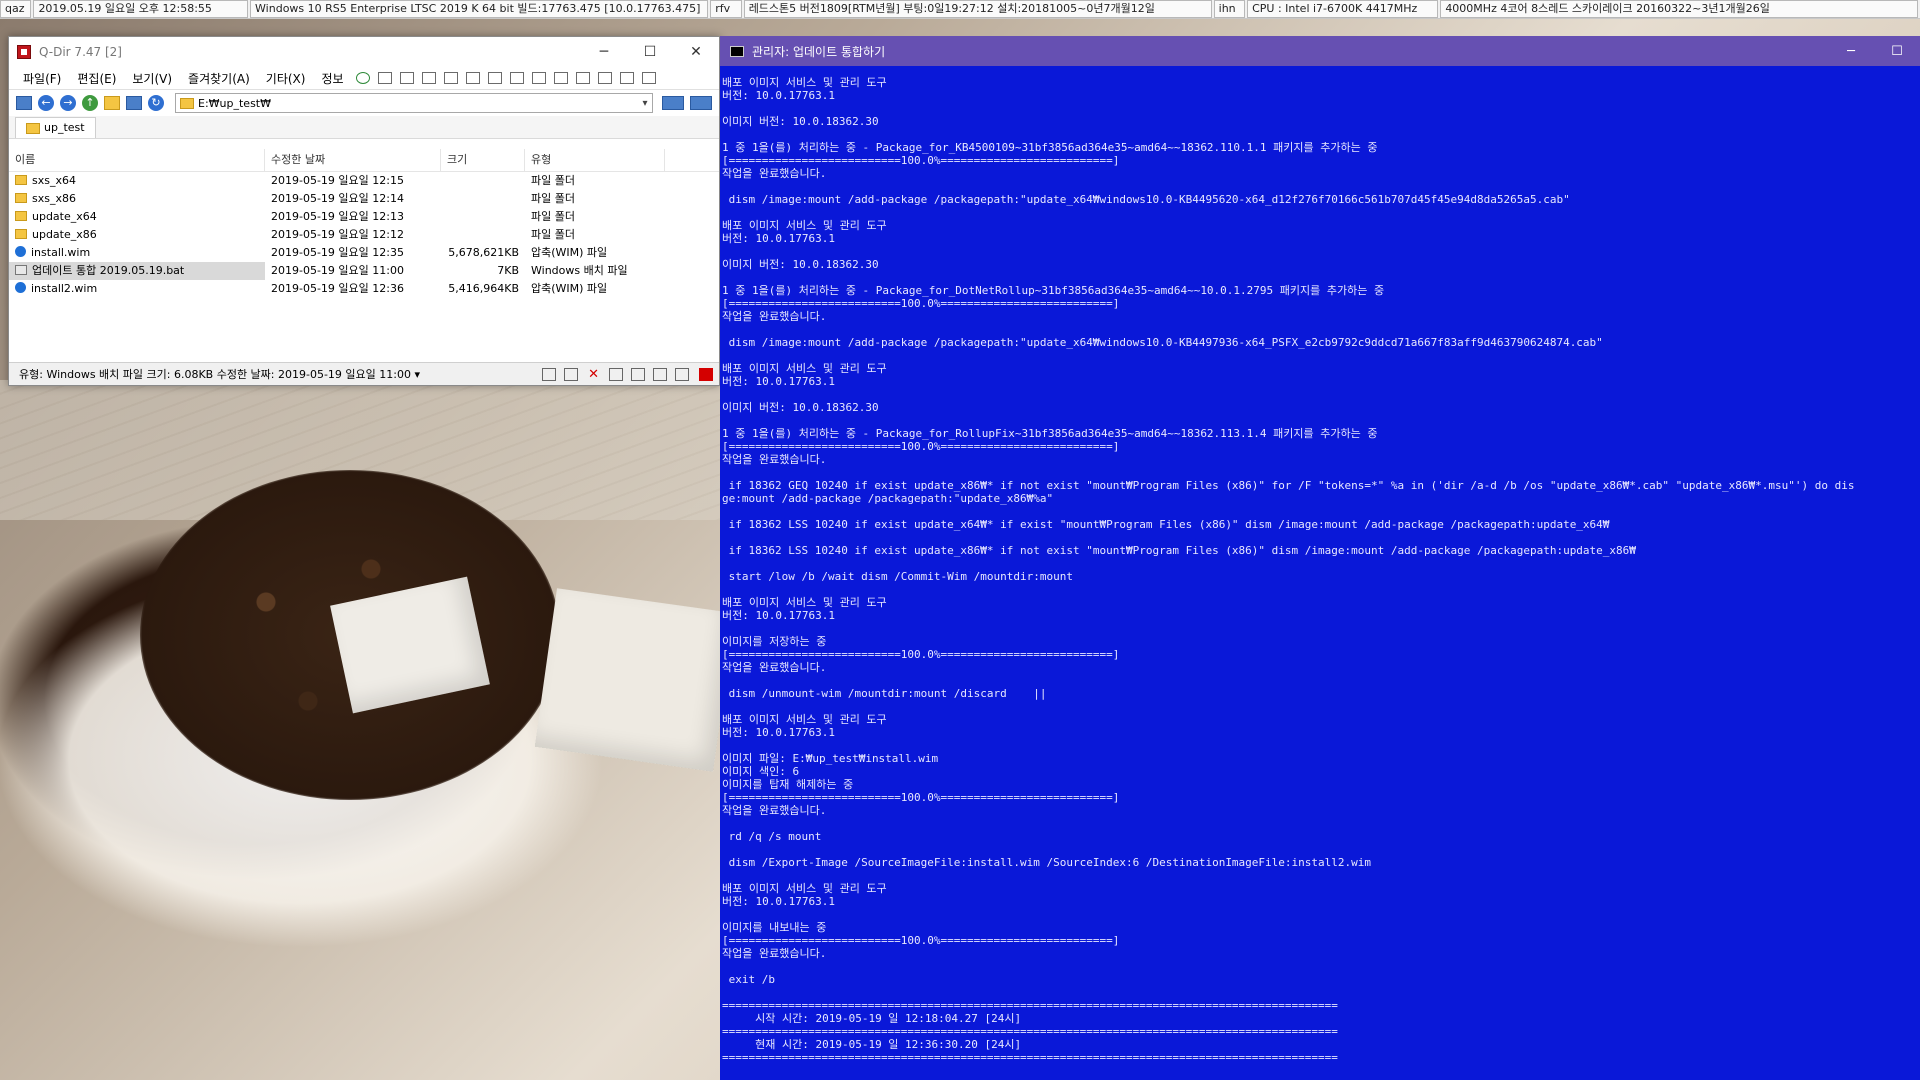 Image resolution: width=1920 pixels, height=1080 pixels. What do you see at coordinates (24, 52) in the screenshot?
I see `qdir-app-icon` at bounding box center [24, 52].